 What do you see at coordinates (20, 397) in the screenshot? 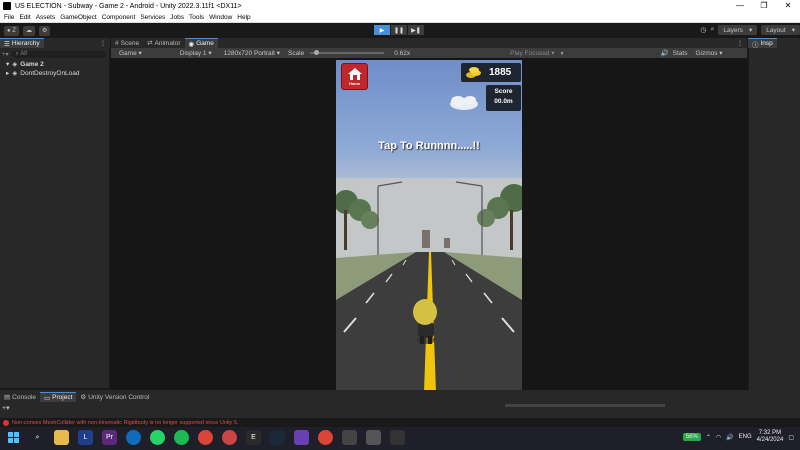
I see `tab-console: ▤ Console` at bounding box center [20, 397].